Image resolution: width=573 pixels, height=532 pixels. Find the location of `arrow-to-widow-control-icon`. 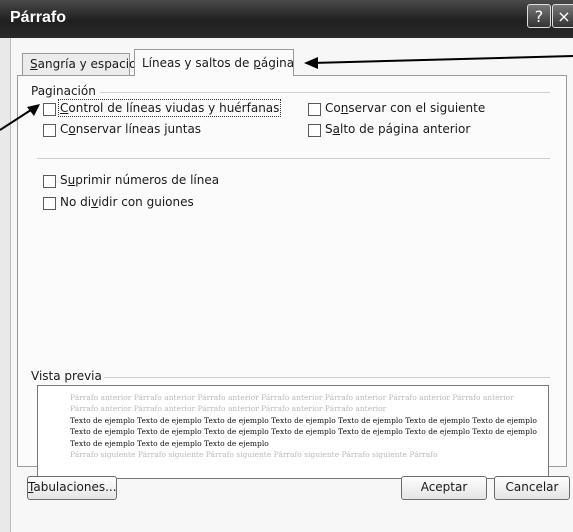

arrow-to-widow-control-icon is located at coordinates (20, 117).